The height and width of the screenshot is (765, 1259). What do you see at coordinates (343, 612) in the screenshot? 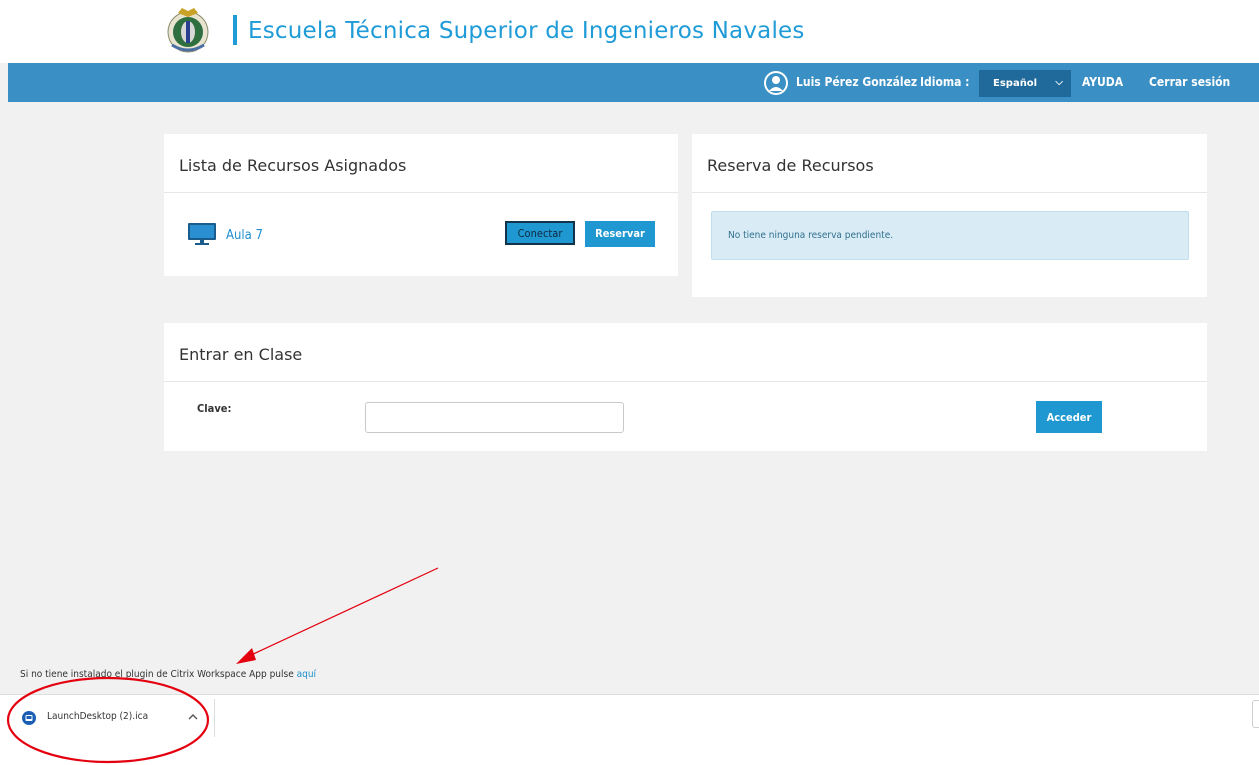
I see `annotation-arrow-line` at bounding box center [343, 612].